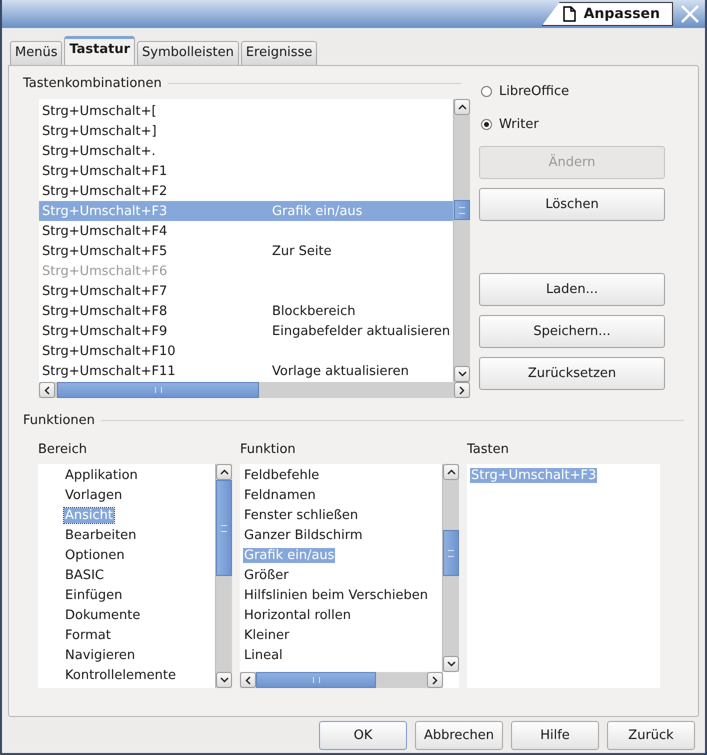  I want to click on shortcut-row: Strg+Umschalt+F9 Eingabefelder aktualisieren, so click(246, 331).